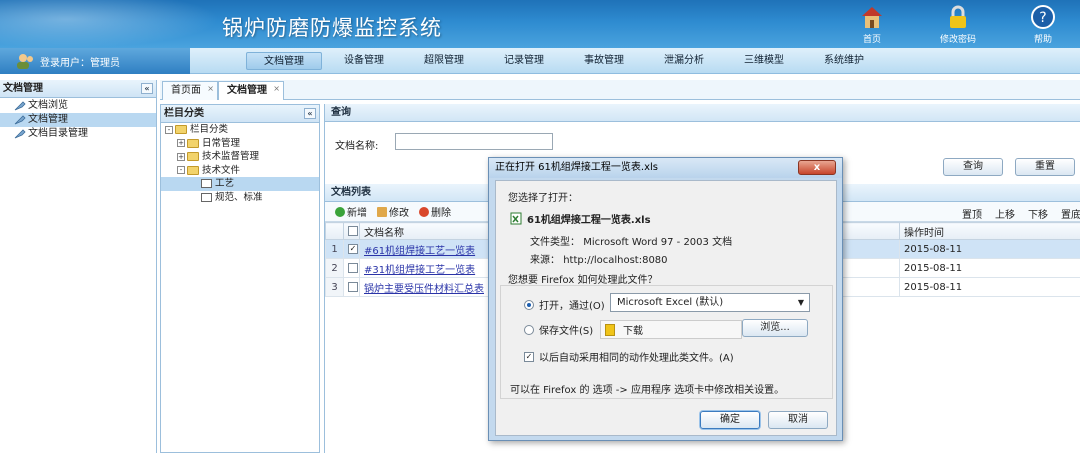 Image resolution: width=1080 pixels, height=453 pixels. Describe the element at coordinates (844, 61) in the screenshot. I see `menu-system-maintenance: 系统维护` at that location.